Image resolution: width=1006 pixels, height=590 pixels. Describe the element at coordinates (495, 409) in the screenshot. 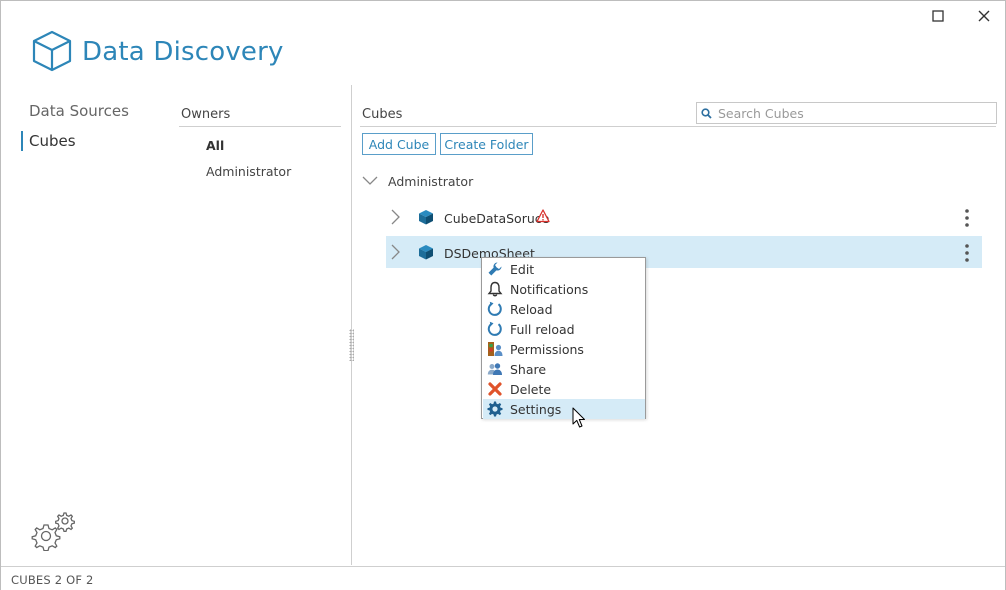

I see `gear-icon` at that location.